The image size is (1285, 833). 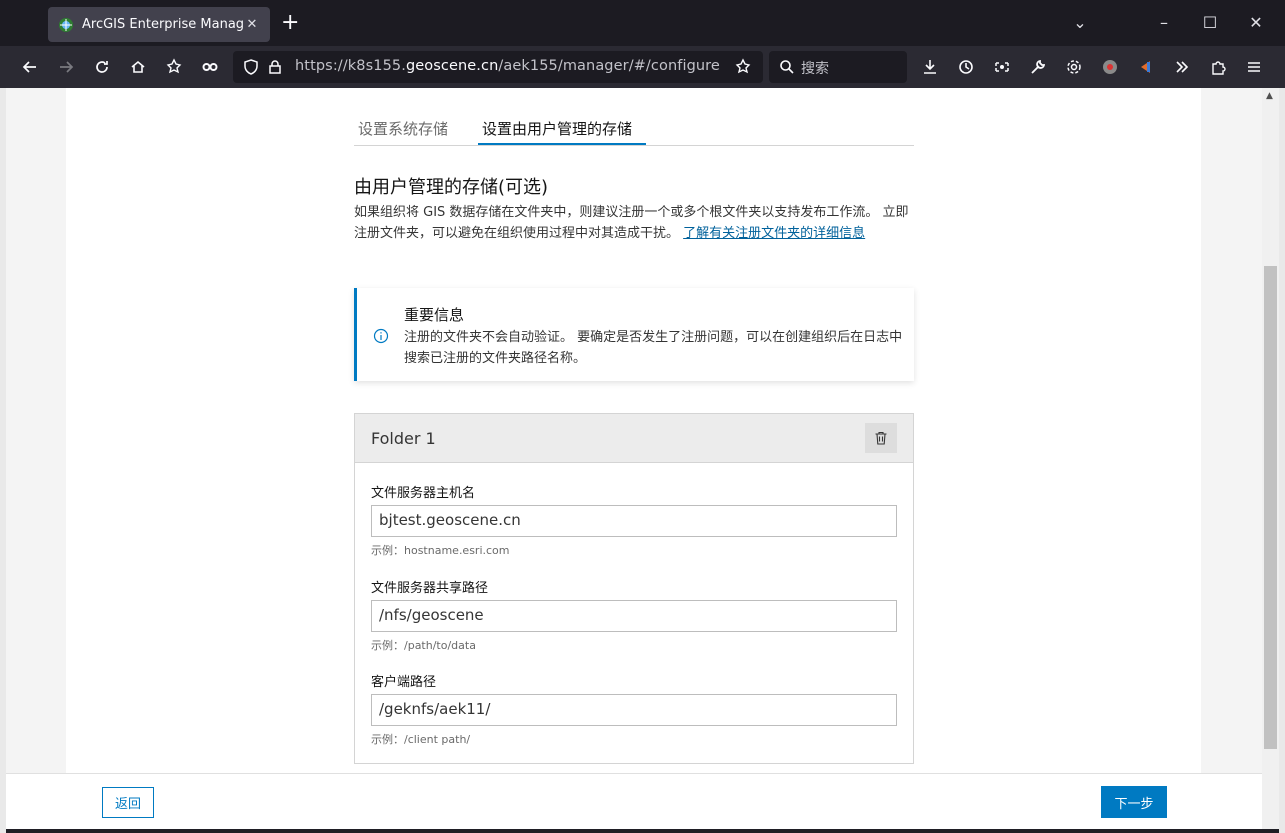 What do you see at coordinates (1038, 67) in the screenshot?
I see `wrench-icon` at bounding box center [1038, 67].